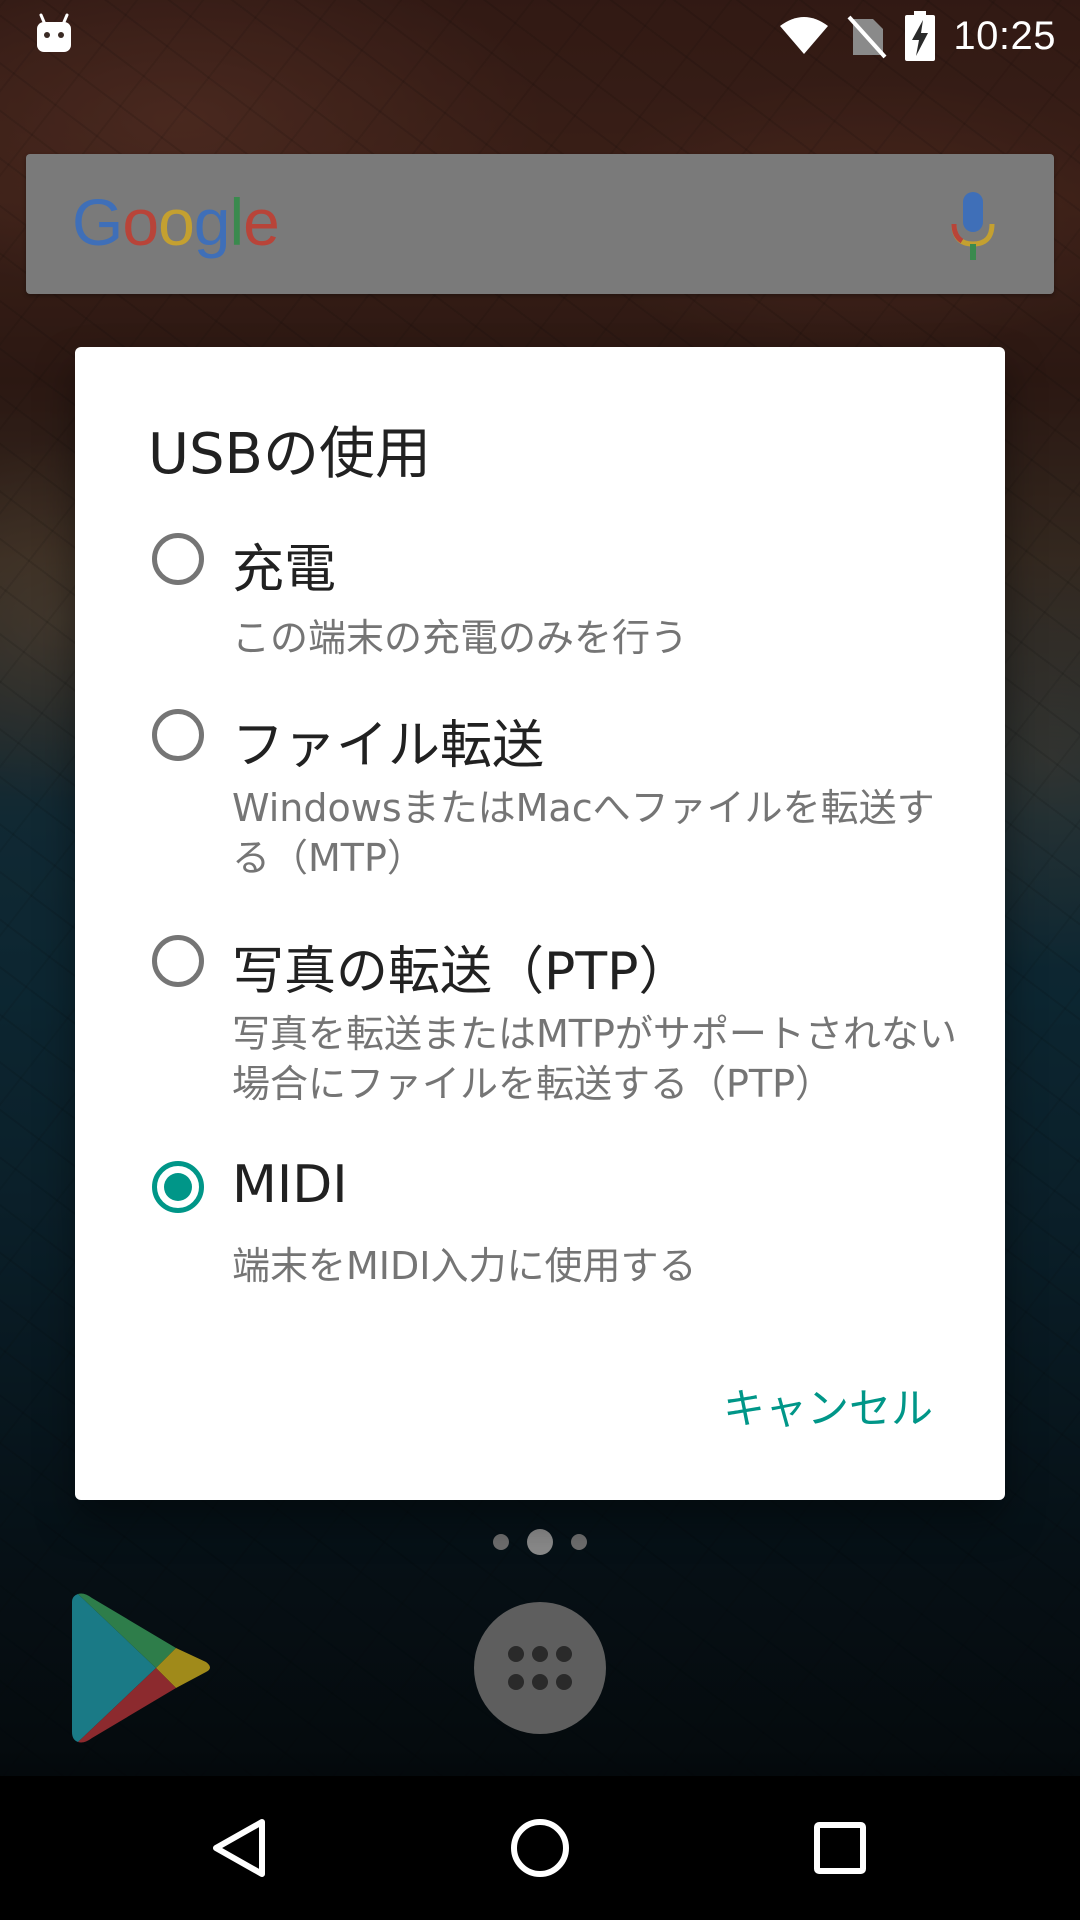 The image size is (1080, 1920). Describe the element at coordinates (97, 222) in the screenshot. I see `google-logo-letter: G` at that location.